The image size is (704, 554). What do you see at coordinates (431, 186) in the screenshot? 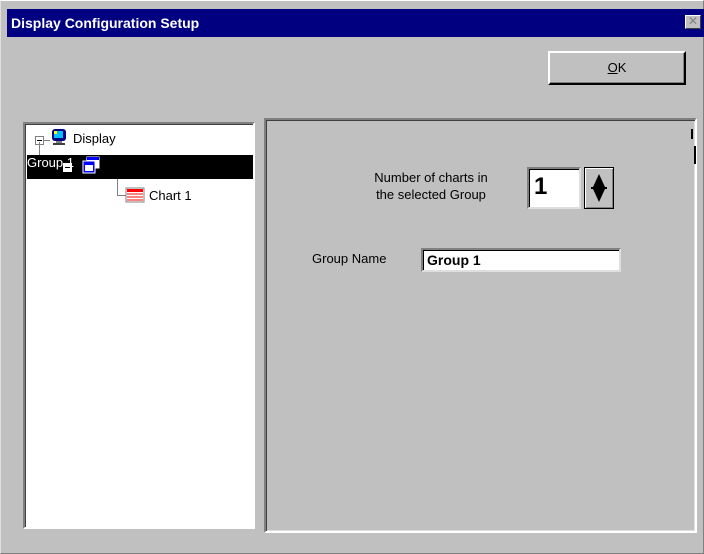
I see `num-charts-label: Number of charts in the selected Group` at bounding box center [431, 186].